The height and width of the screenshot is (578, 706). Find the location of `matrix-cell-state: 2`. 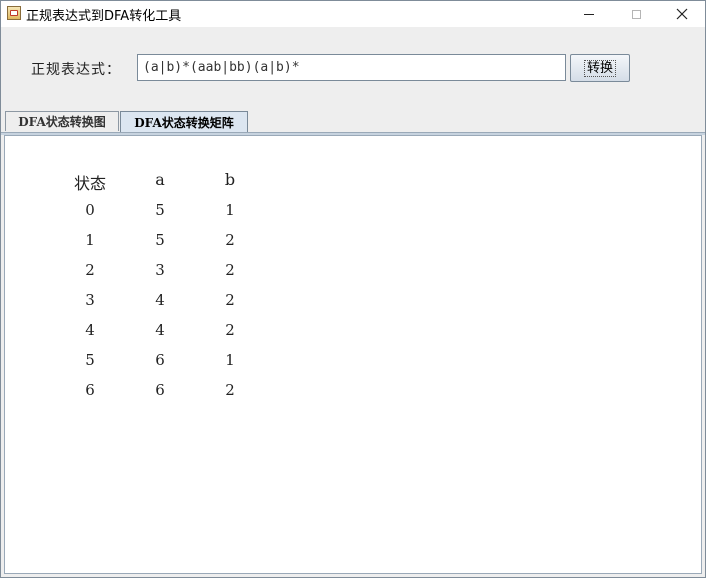

matrix-cell-state: 2 is located at coordinates (90, 270).